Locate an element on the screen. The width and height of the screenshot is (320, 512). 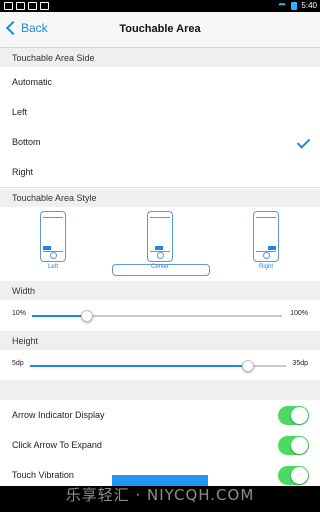
option-label: Bottom is located at coordinates (26, 142).